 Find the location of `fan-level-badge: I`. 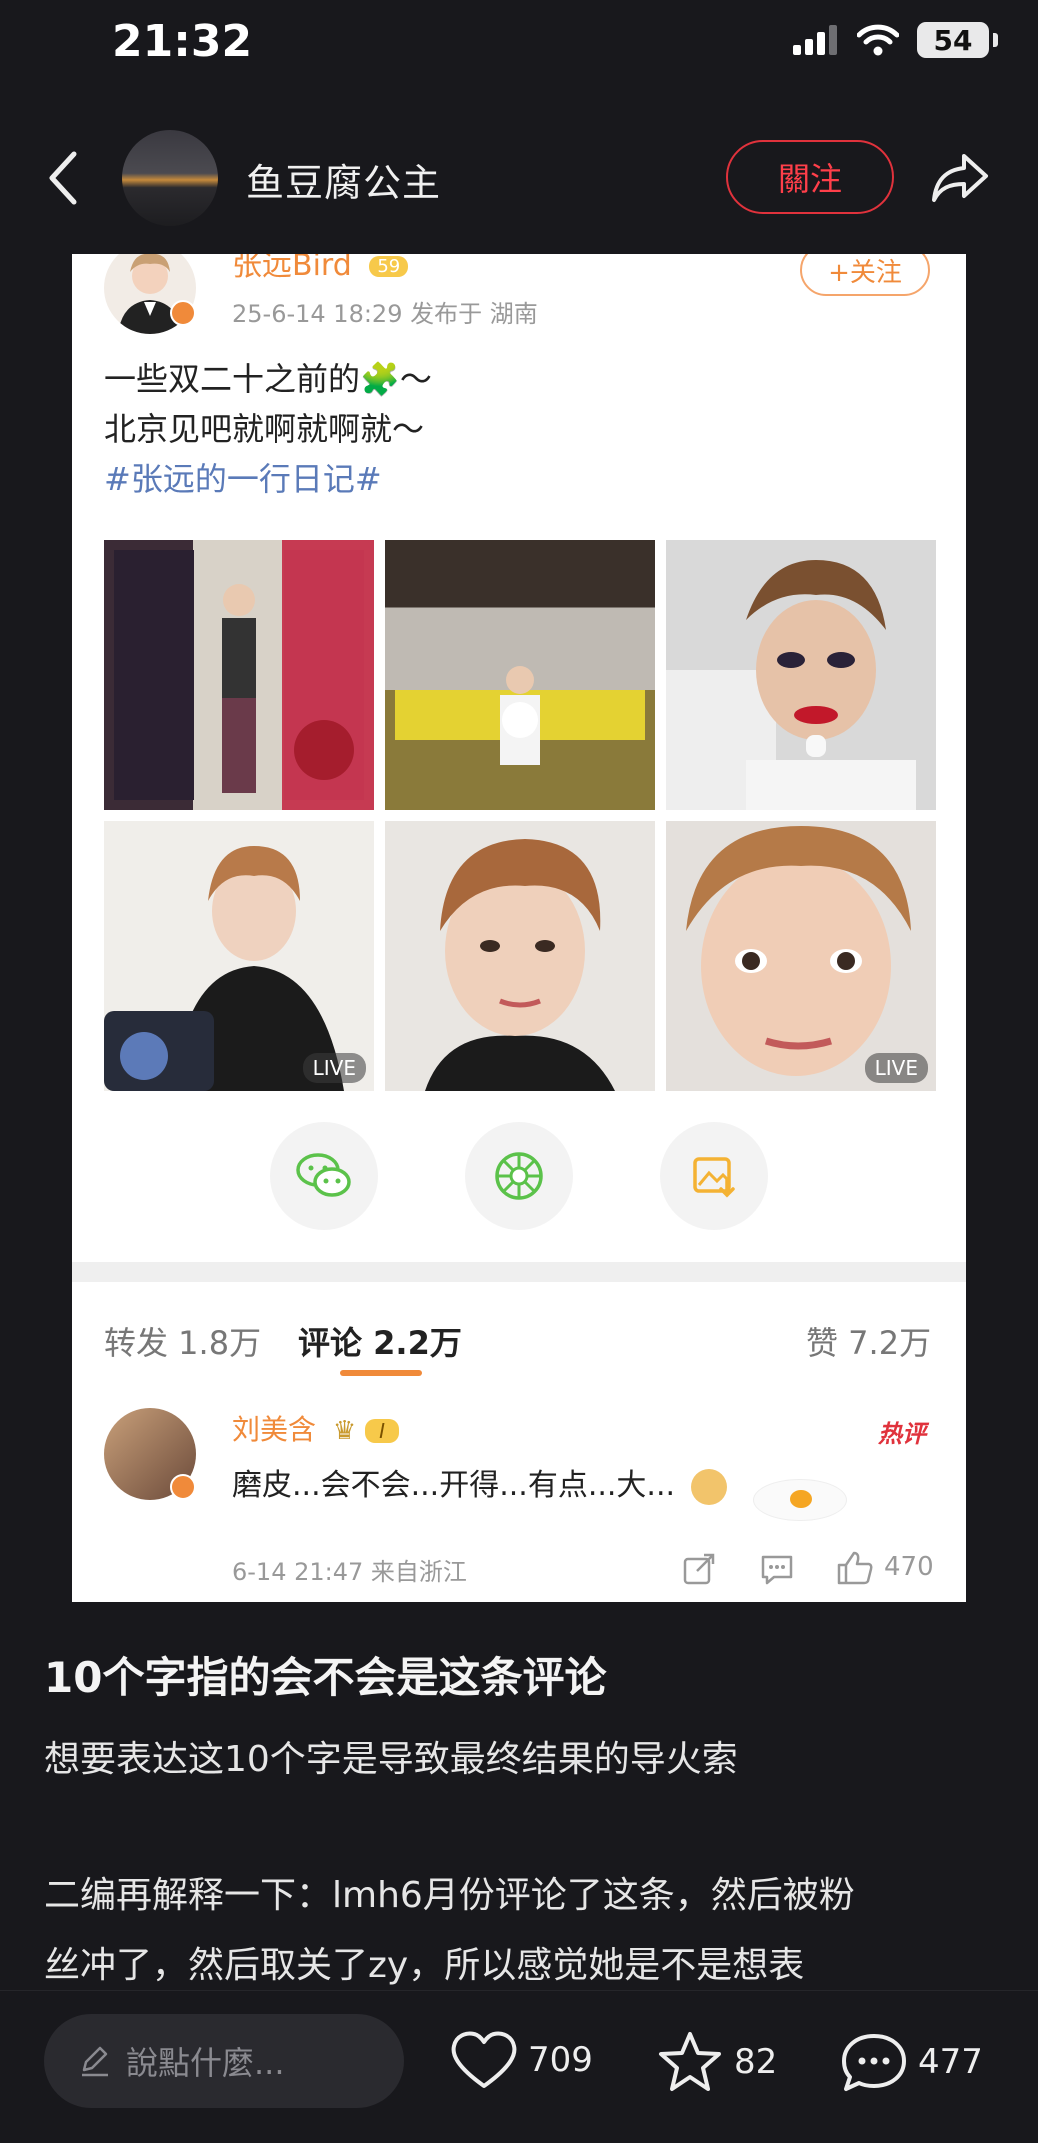

fan-level-badge: I is located at coordinates (382, 1431).